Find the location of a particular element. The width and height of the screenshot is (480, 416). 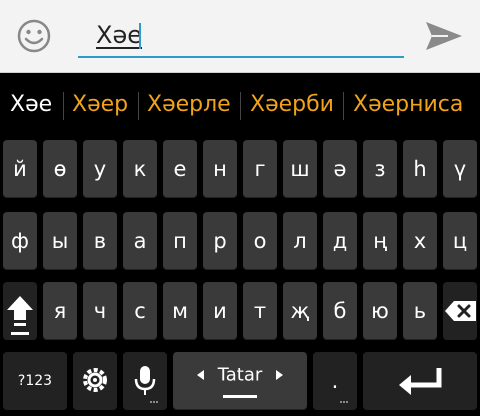

key-а: а is located at coordinates (140, 241).